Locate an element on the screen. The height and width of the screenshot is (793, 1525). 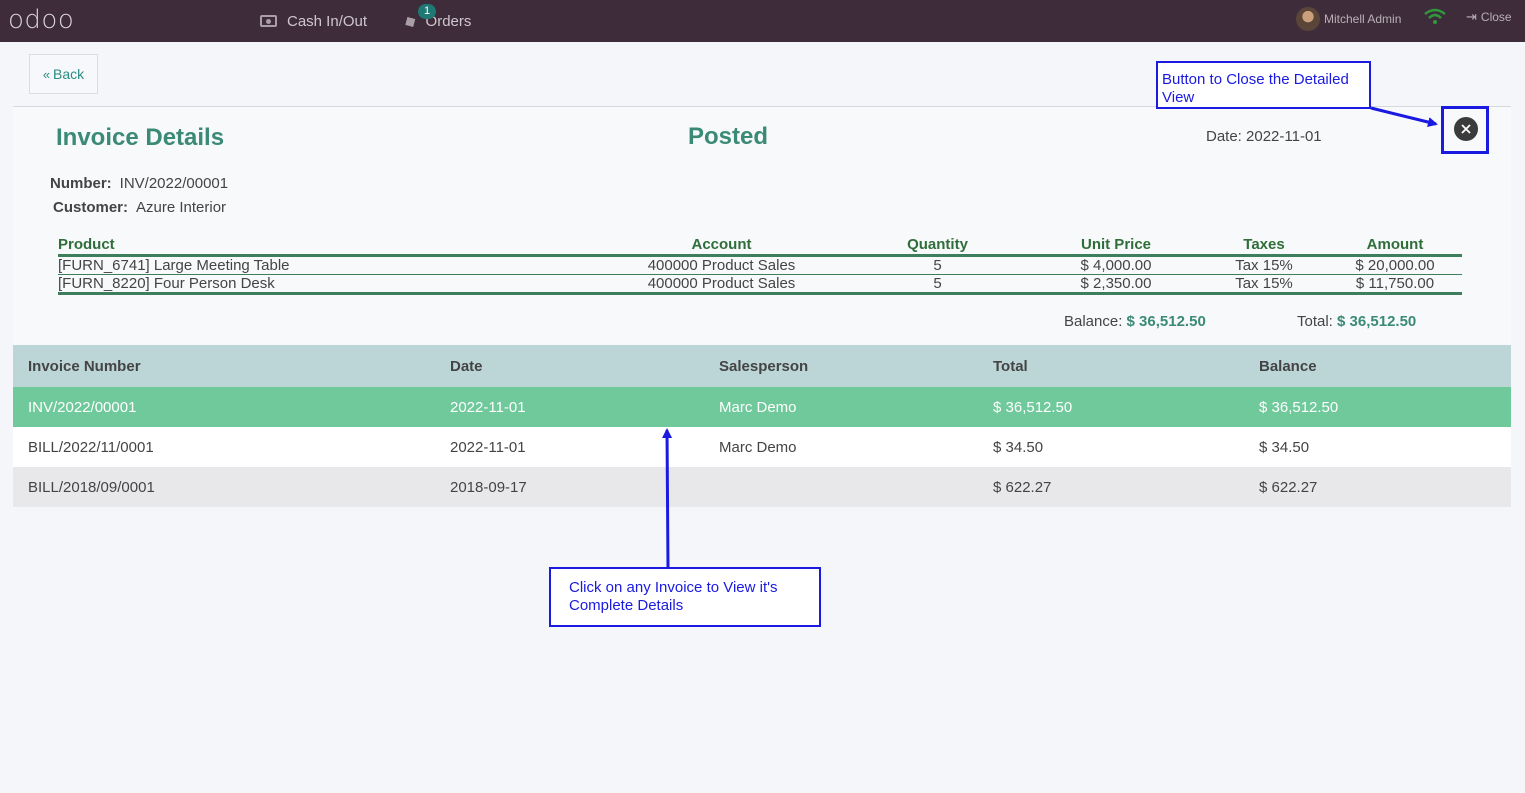
customer-field: Customer: Azure Interior is located at coordinates (139, 207).